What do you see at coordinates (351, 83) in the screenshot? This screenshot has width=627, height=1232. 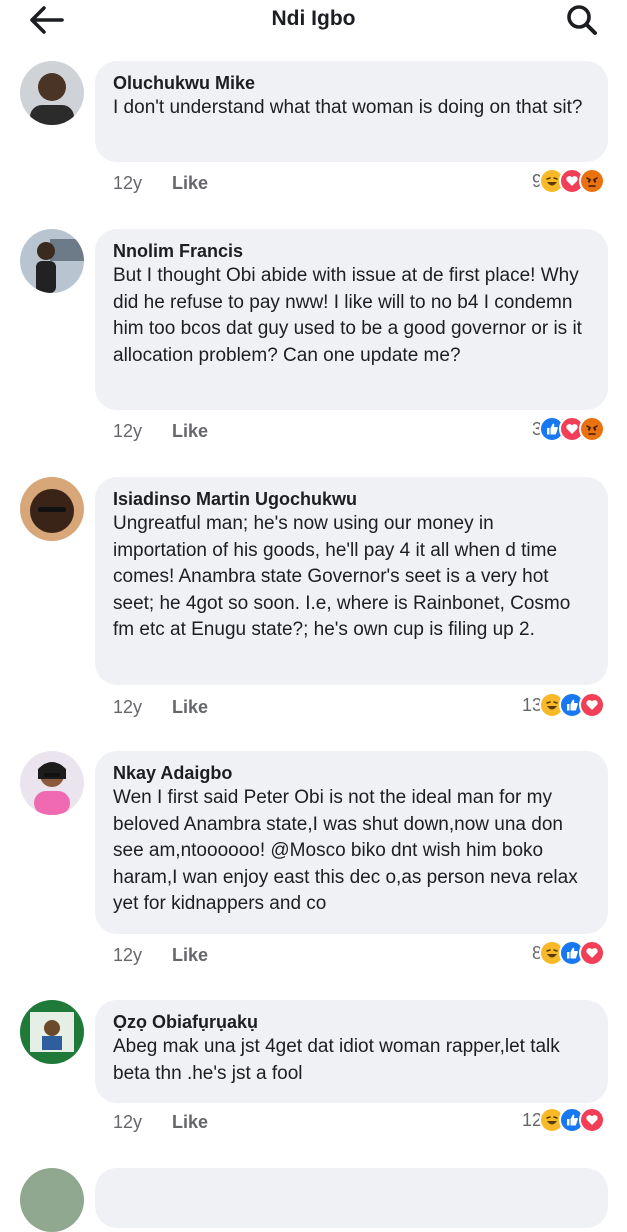 I see `comment-author: Oluchukwu Mike` at bounding box center [351, 83].